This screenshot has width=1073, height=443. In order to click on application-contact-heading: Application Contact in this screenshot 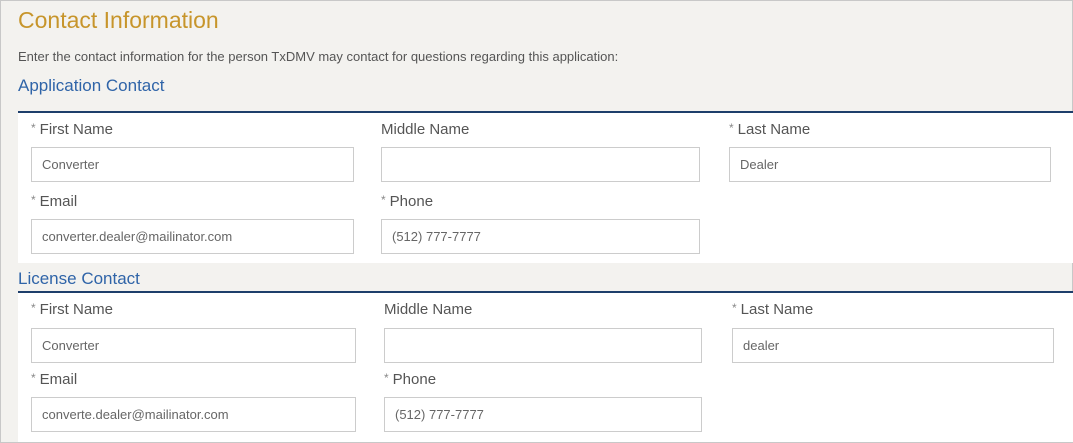, I will do `click(91, 85)`.